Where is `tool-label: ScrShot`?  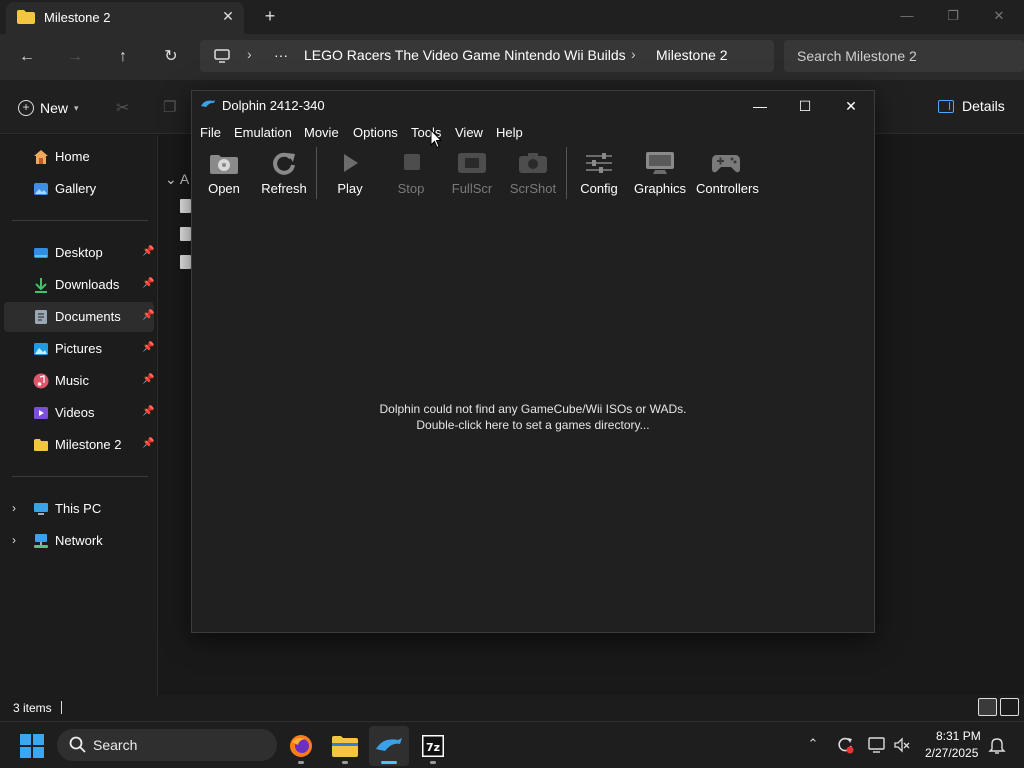 tool-label: ScrShot is located at coordinates (533, 188).